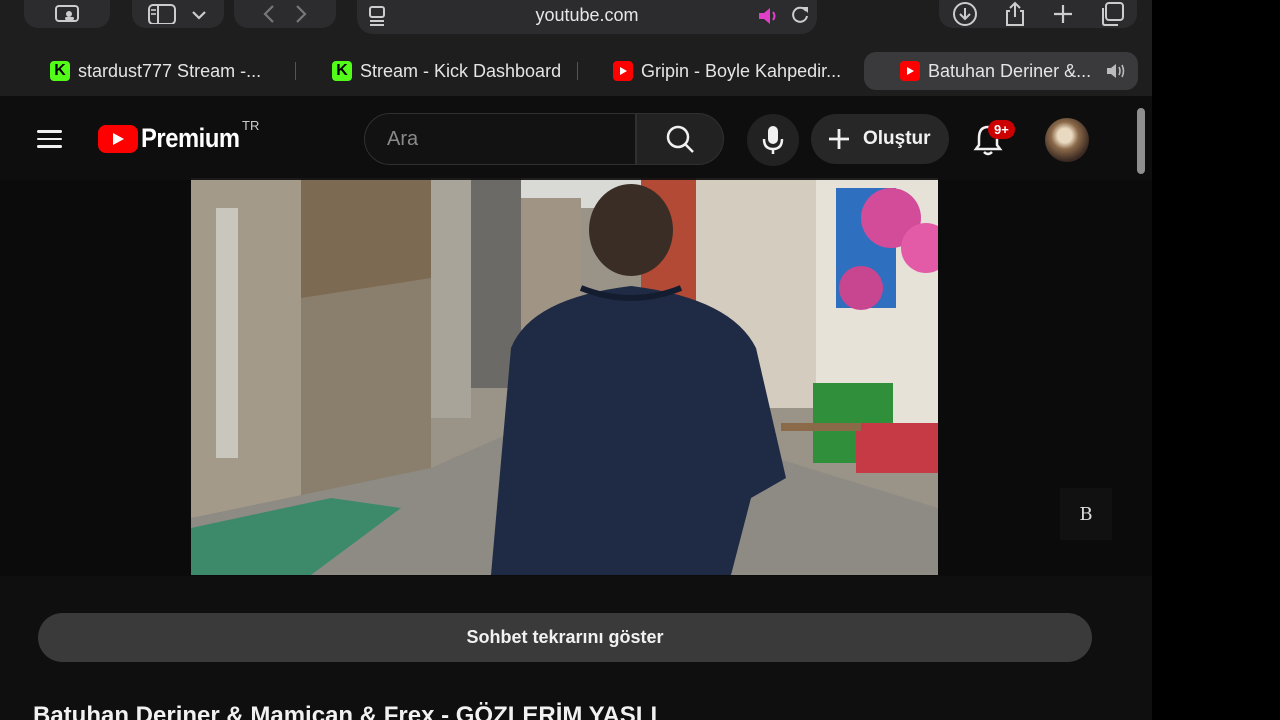 The height and width of the screenshot is (720, 1280). What do you see at coordinates (1015, 14) in the screenshot?
I see `share-icon` at bounding box center [1015, 14].